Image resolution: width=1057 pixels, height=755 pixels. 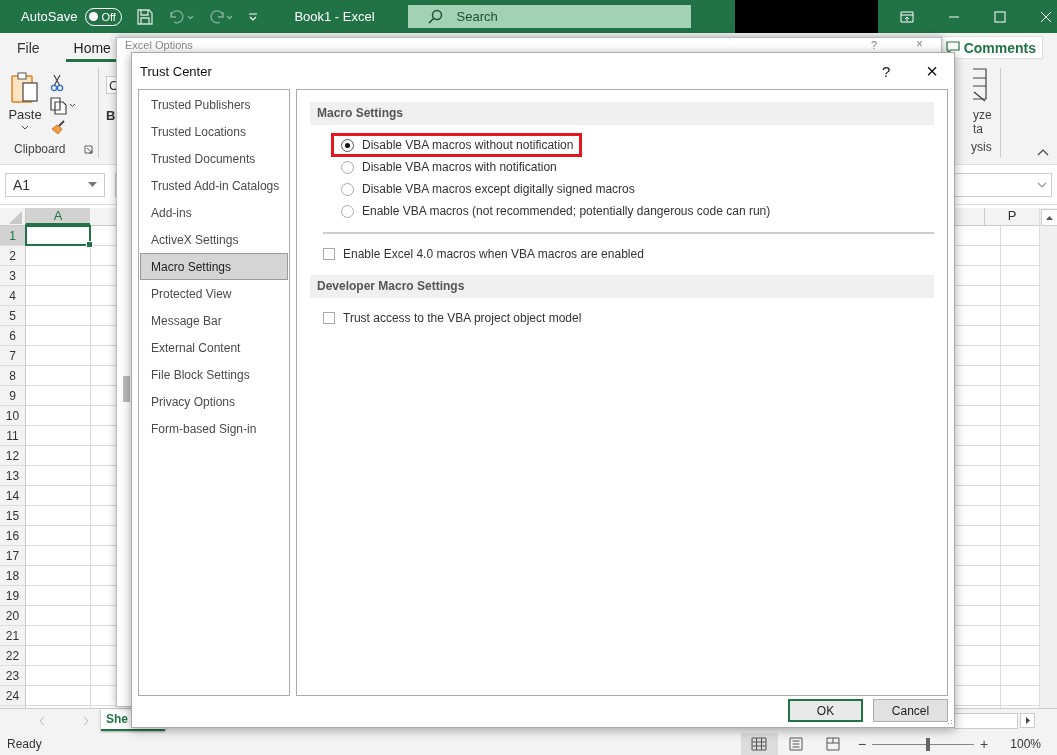 What do you see at coordinates (57, 216) in the screenshot?
I see `column-header: A` at bounding box center [57, 216].